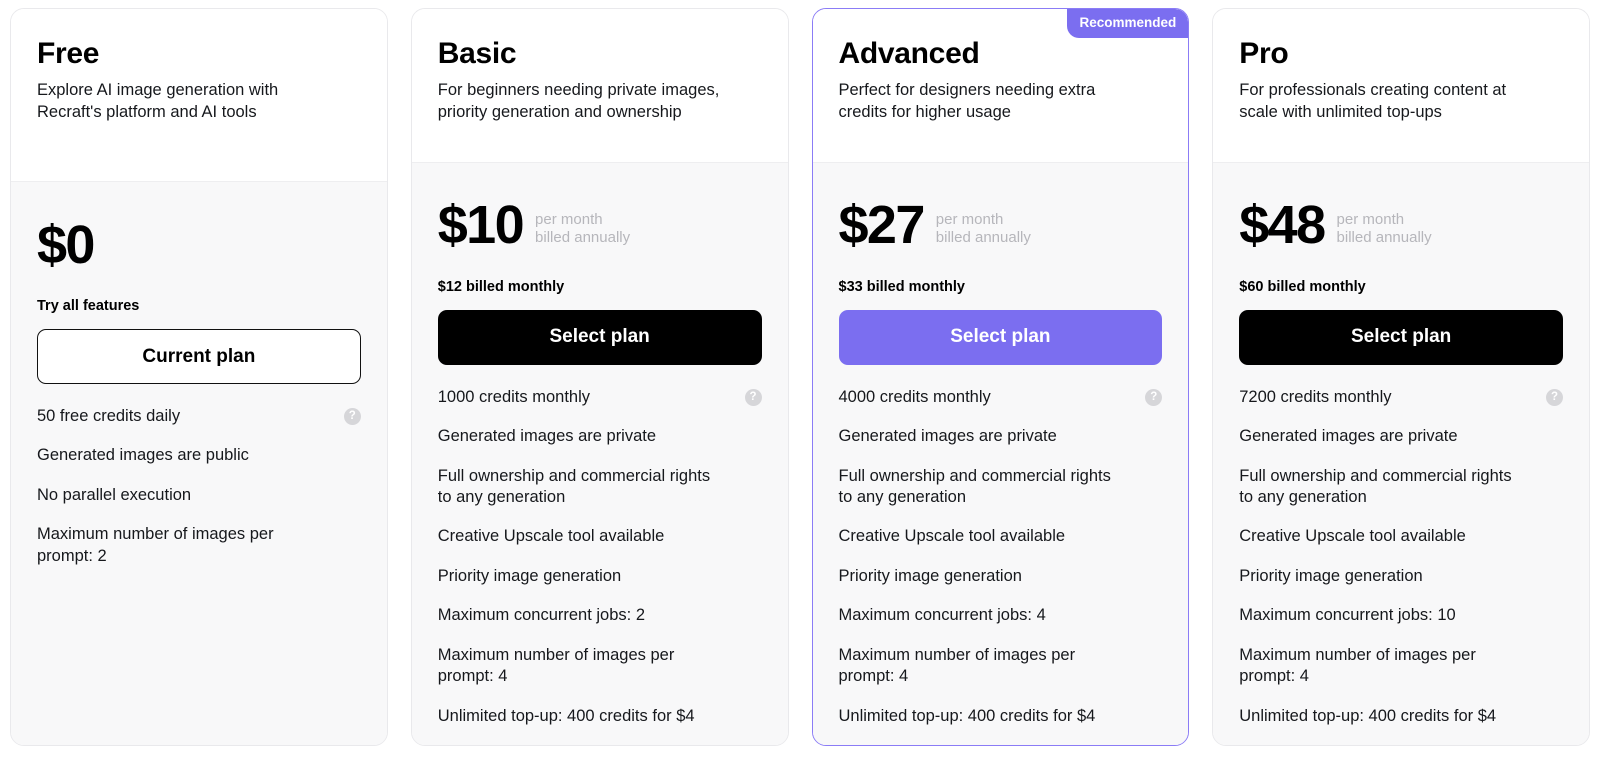 Image resolution: width=1600 pixels, height=778 pixels. Describe the element at coordinates (513, 396) in the screenshot. I see `feature-text: 1000 credits monthly` at that location.